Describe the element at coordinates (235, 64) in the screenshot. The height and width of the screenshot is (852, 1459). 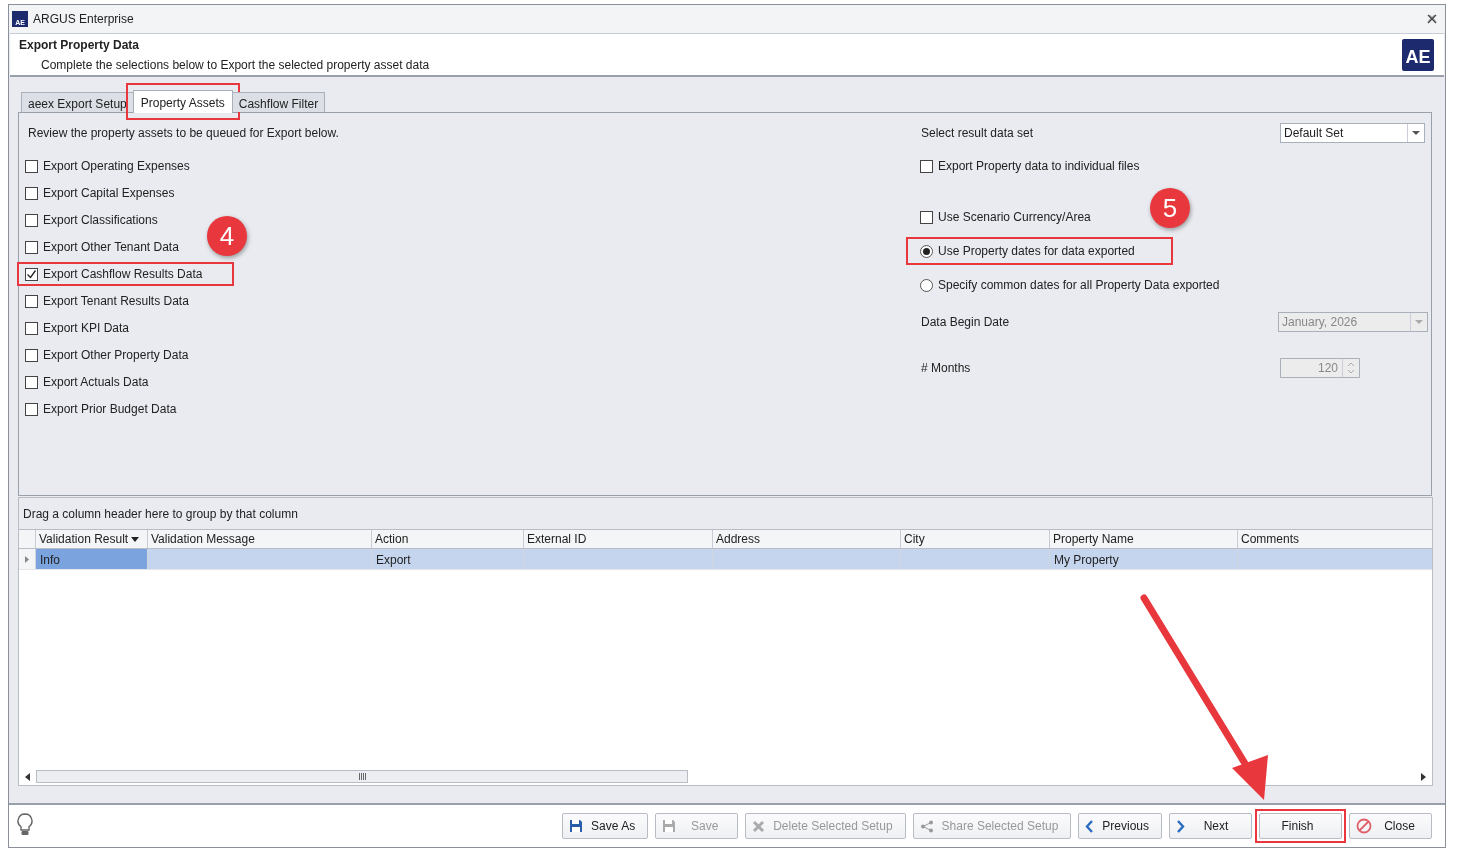
I see `dialog-subtitle: Complete the selections below to Export the selected property asset data` at that location.